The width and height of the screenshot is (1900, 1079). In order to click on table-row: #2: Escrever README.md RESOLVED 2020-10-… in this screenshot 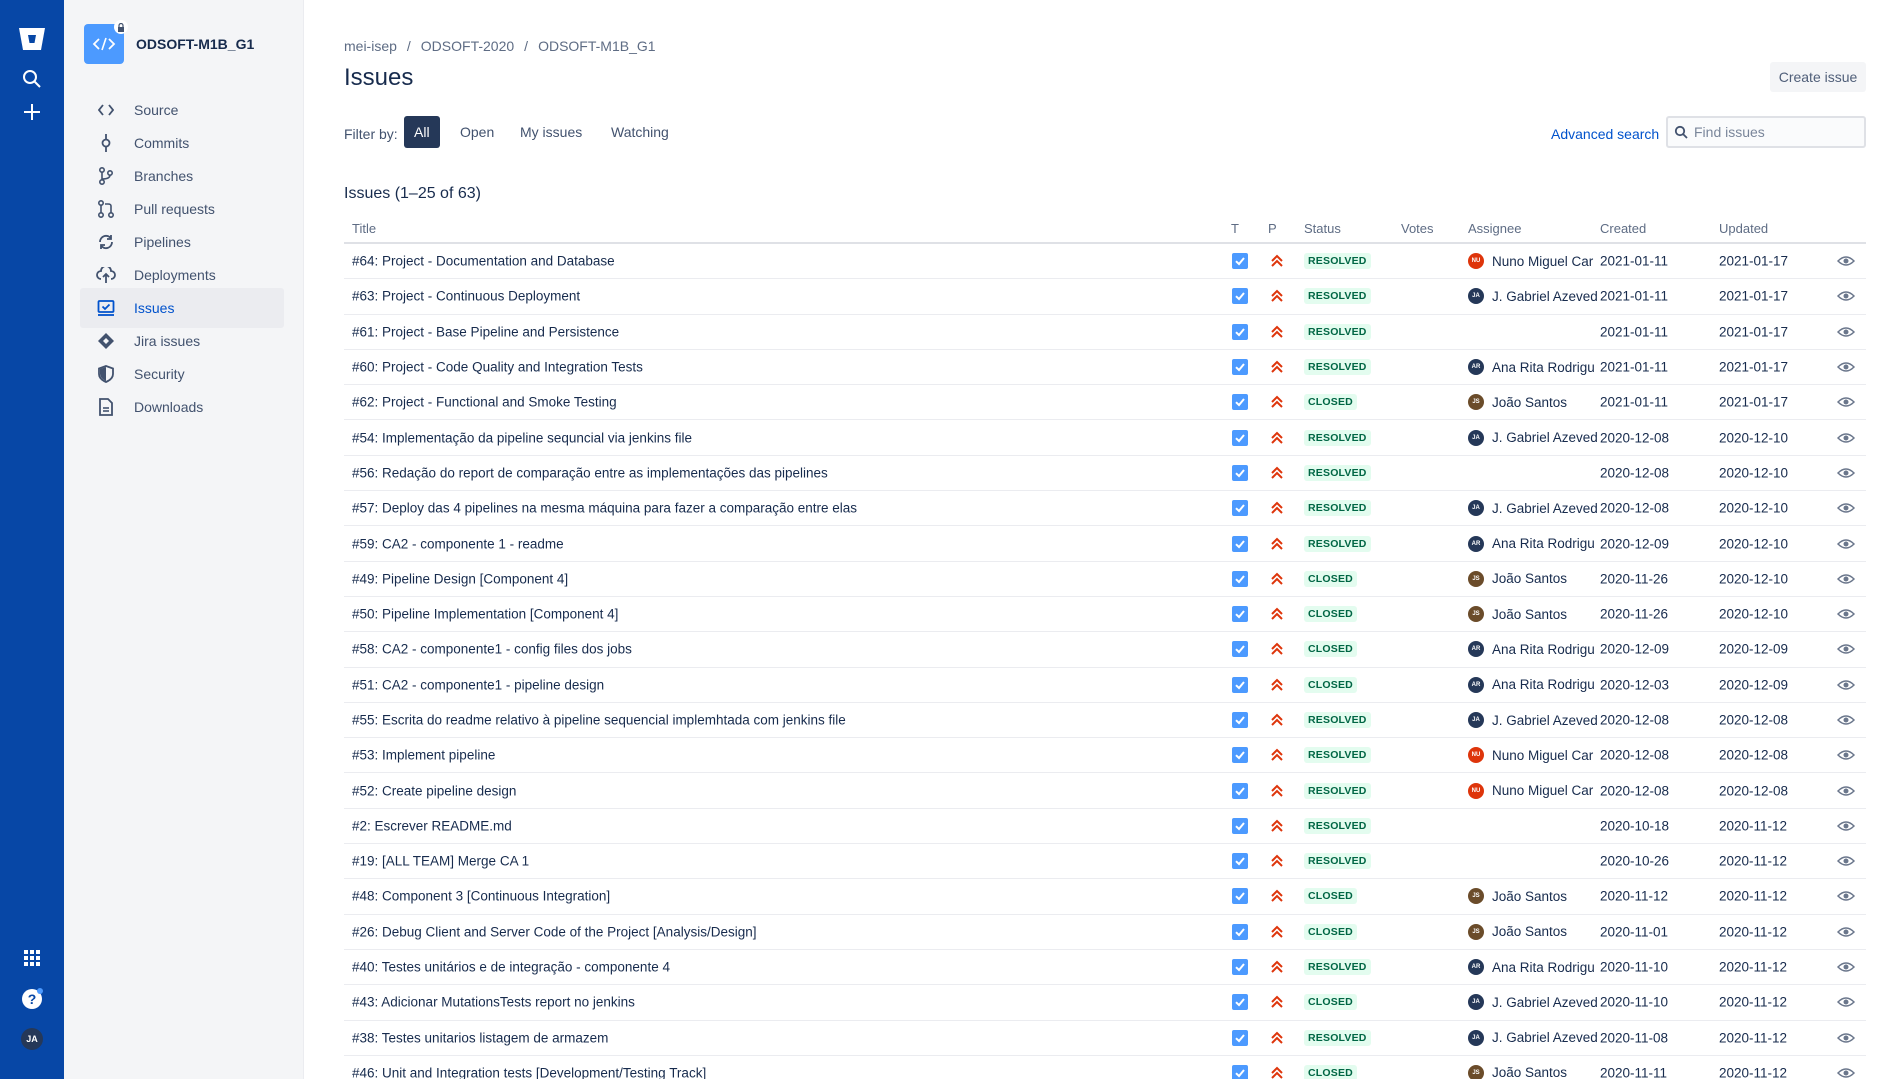, I will do `click(1105, 827)`.